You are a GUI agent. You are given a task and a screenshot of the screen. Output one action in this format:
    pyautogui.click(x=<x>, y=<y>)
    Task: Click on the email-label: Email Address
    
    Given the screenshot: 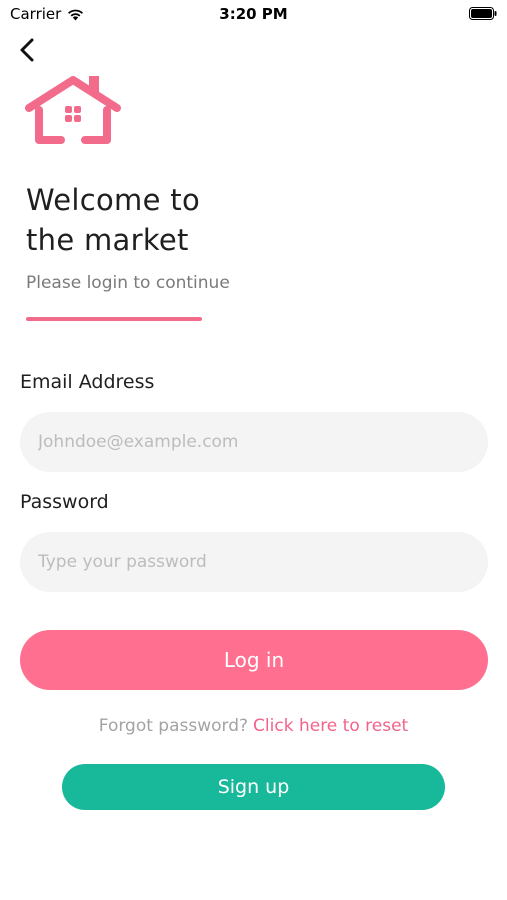 What is the action you would take?
    pyautogui.click(x=87, y=382)
    